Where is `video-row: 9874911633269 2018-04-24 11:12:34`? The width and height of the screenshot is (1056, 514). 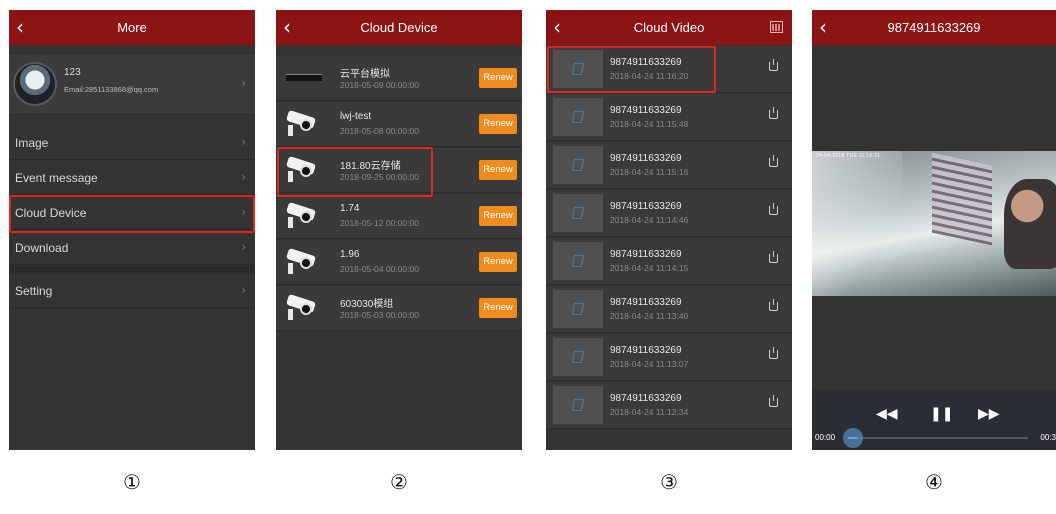
video-row: 9874911633269 2018-04-24 11:12:34 is located at coordinates (669, 405).